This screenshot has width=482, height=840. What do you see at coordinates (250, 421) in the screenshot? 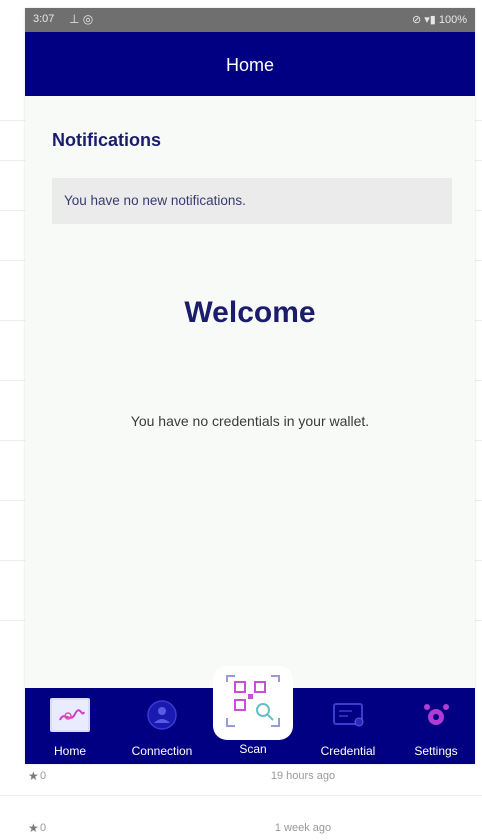
I see `no-credentials-text: You have no credentials in your wallet.` at bounding box center [250, 421].